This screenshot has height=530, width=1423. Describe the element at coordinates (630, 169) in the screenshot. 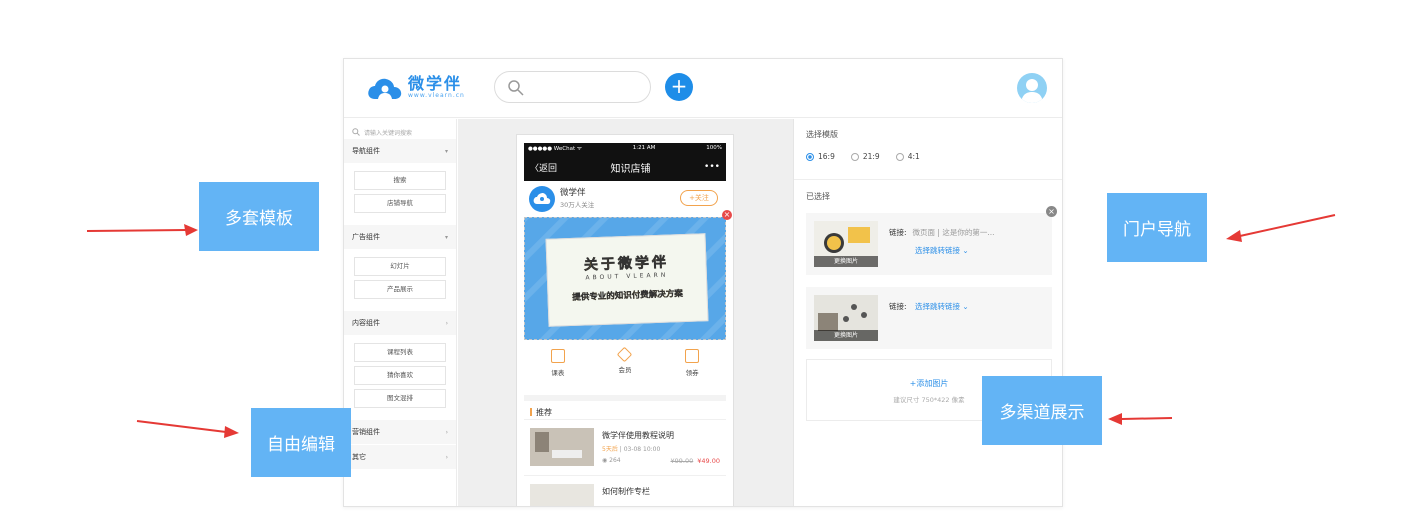

I see `page-title: 知识店铺` at that location.